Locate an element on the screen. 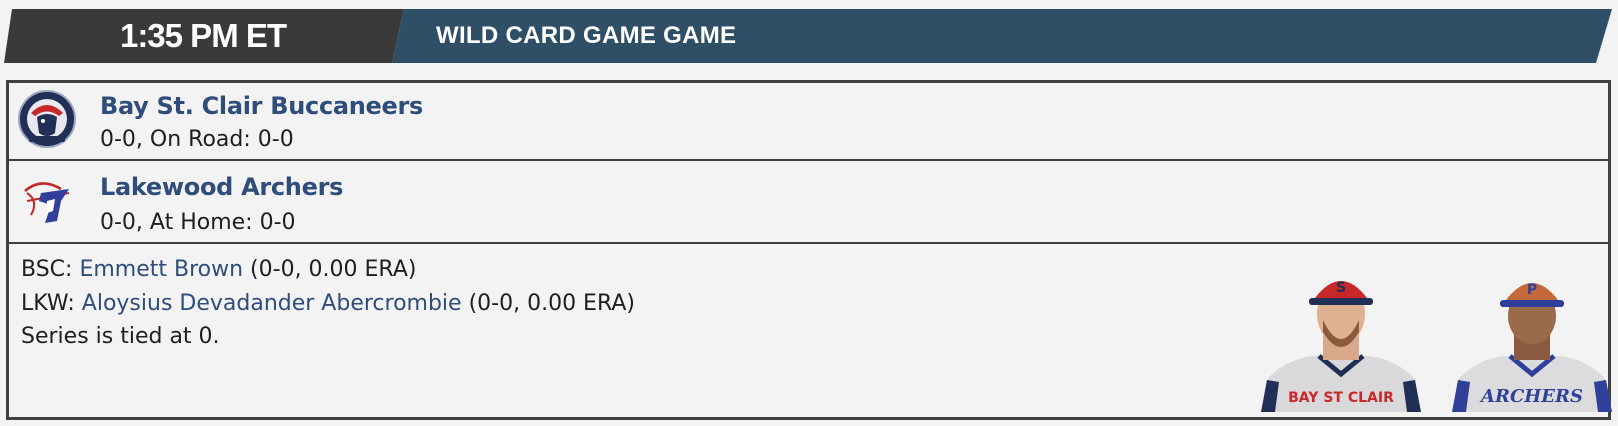 This screenshot has height=426, width=1618. home-team-record: 0-0, At Home: 0-0 is located at coordinates (198, 222).